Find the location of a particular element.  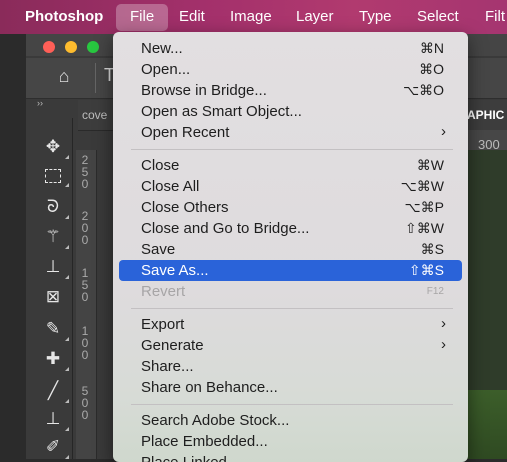

minimize-window-button is located at coordinates (71, 47).